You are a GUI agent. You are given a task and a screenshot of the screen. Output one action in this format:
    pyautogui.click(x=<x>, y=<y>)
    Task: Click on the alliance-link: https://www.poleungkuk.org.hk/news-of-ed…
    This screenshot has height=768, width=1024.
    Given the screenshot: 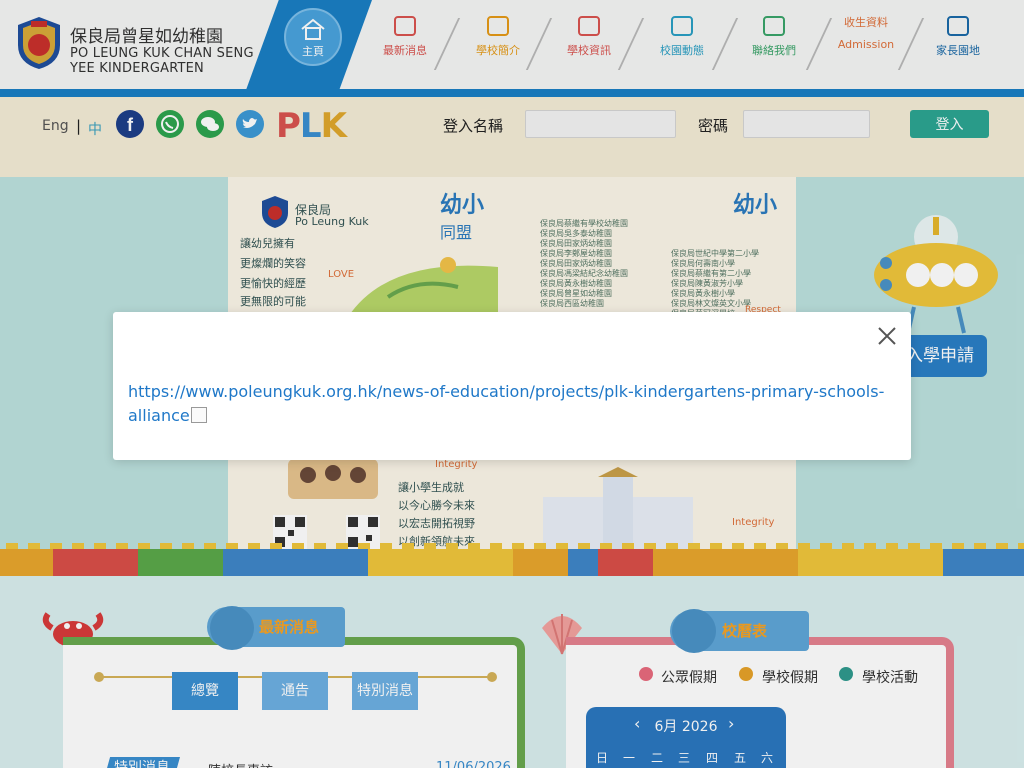 What is the action you would take?
    pyautogui.click(x=508, y=404)
    